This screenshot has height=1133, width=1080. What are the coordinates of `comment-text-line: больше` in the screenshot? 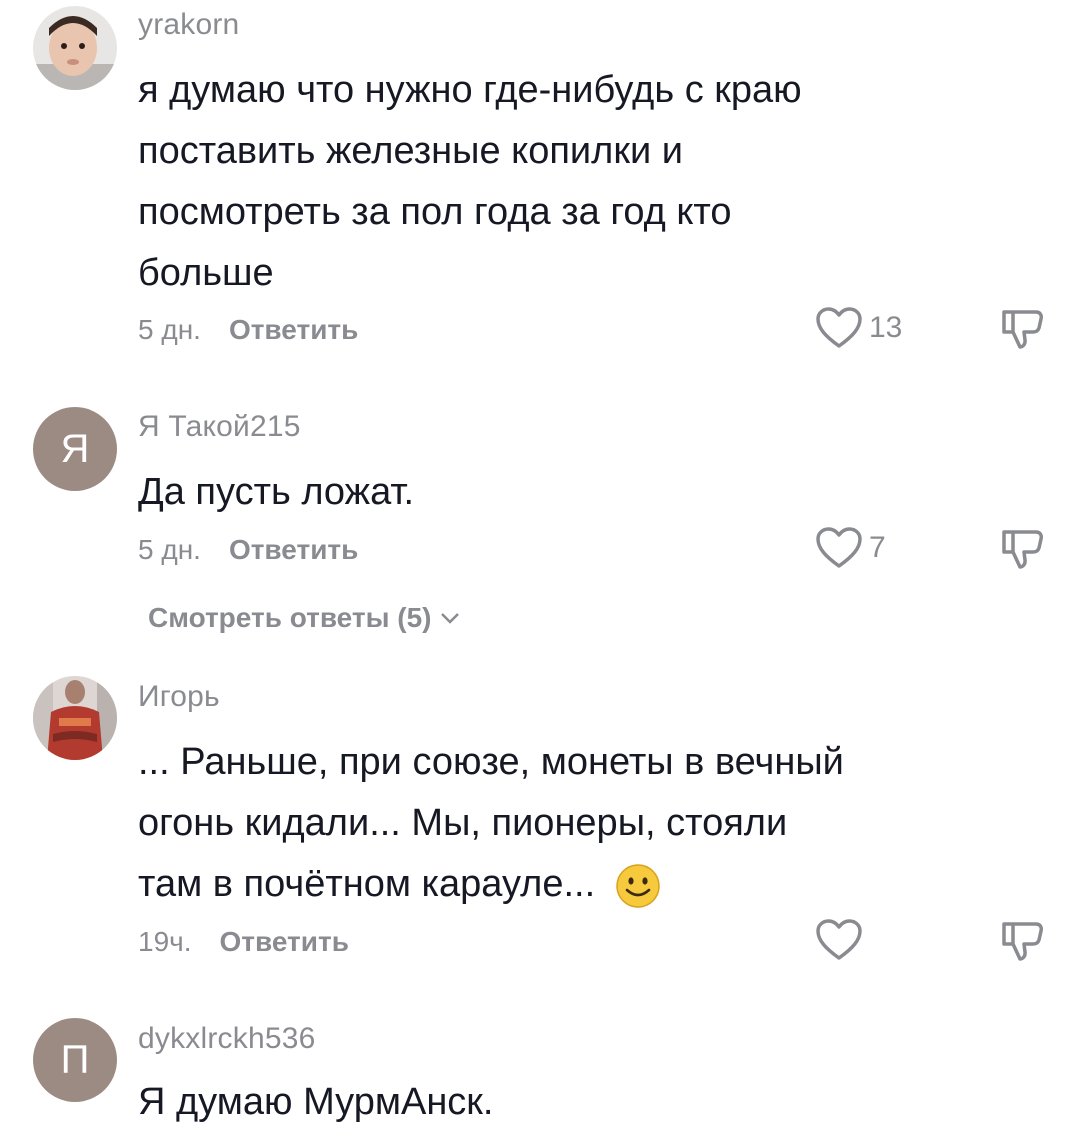 It's located at (206, 273).